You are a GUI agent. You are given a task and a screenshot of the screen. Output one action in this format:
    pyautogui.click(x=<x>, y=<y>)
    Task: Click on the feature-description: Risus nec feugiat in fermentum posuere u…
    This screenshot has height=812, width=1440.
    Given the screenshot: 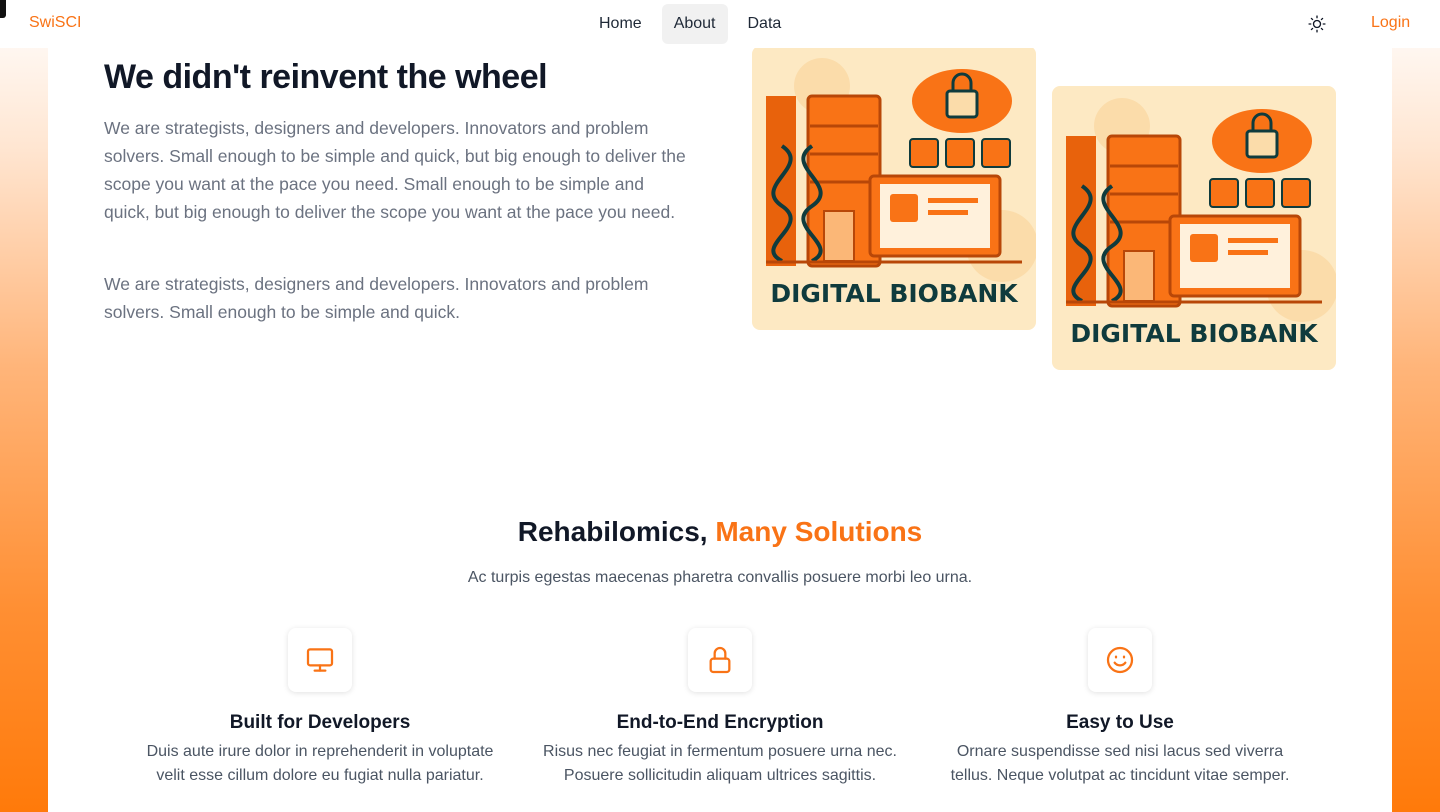 What is the action you would take?
    pyautogui.click(x=720, y=763)
    